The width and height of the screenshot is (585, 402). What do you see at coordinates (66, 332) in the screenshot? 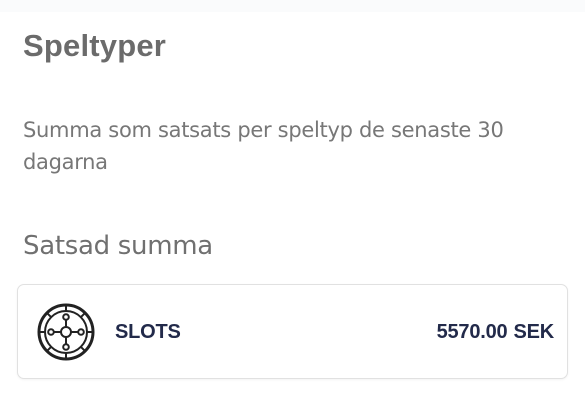
I see `roulette-wheel-icon` at bounding box center [66, 332].